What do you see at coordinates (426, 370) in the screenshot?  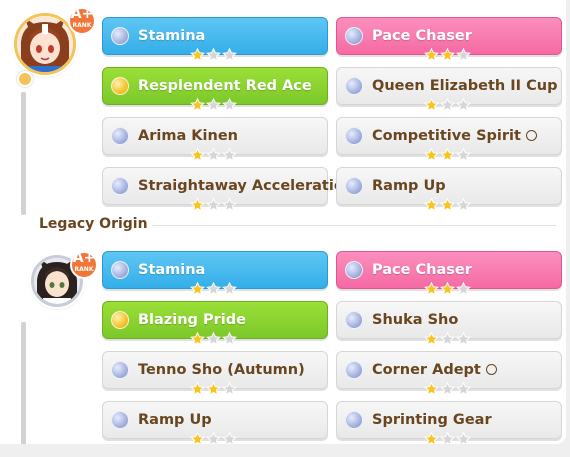 I see `factor-label: Corner Adept` at bounding box center [426, 370].